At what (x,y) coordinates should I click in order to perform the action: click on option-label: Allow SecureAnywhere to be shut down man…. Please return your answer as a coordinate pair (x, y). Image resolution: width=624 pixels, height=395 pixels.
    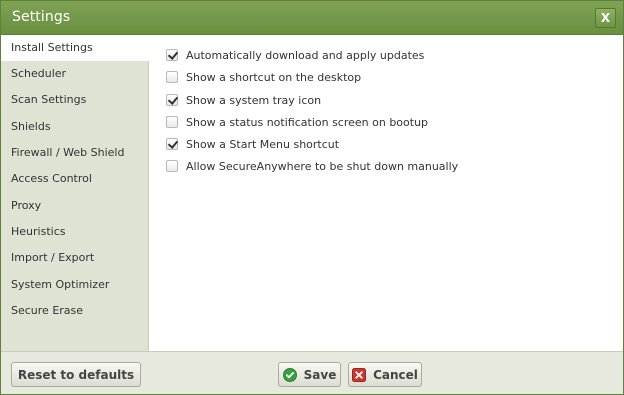
    Looking at the image, I should click on (322, 166).